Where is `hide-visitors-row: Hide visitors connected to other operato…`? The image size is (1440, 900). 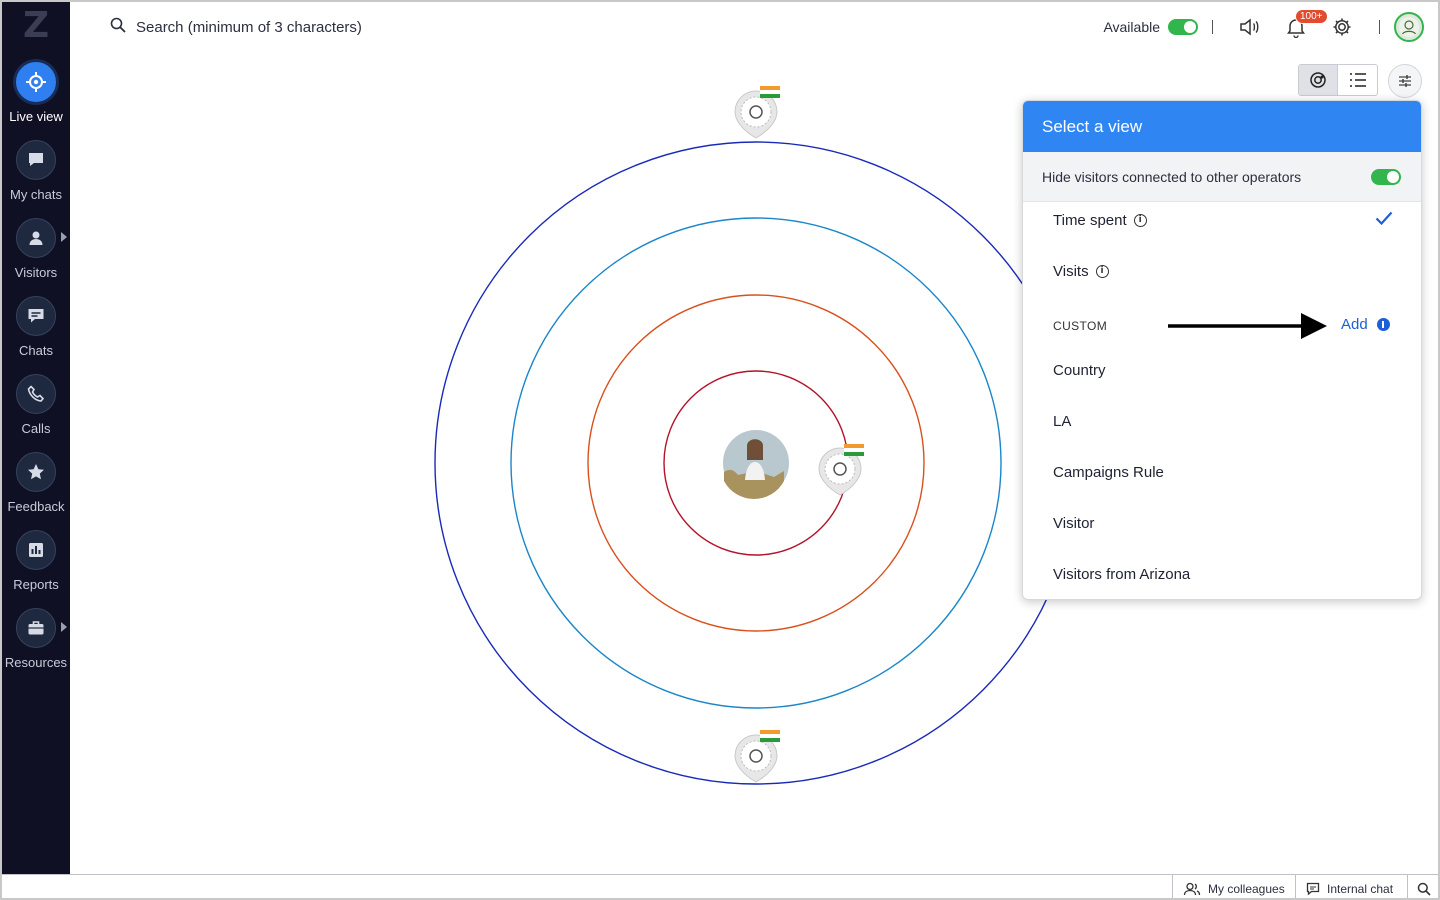 hide-visitors-row: Hide visitors connected to other operato… is located at coordinates (1222, 177).